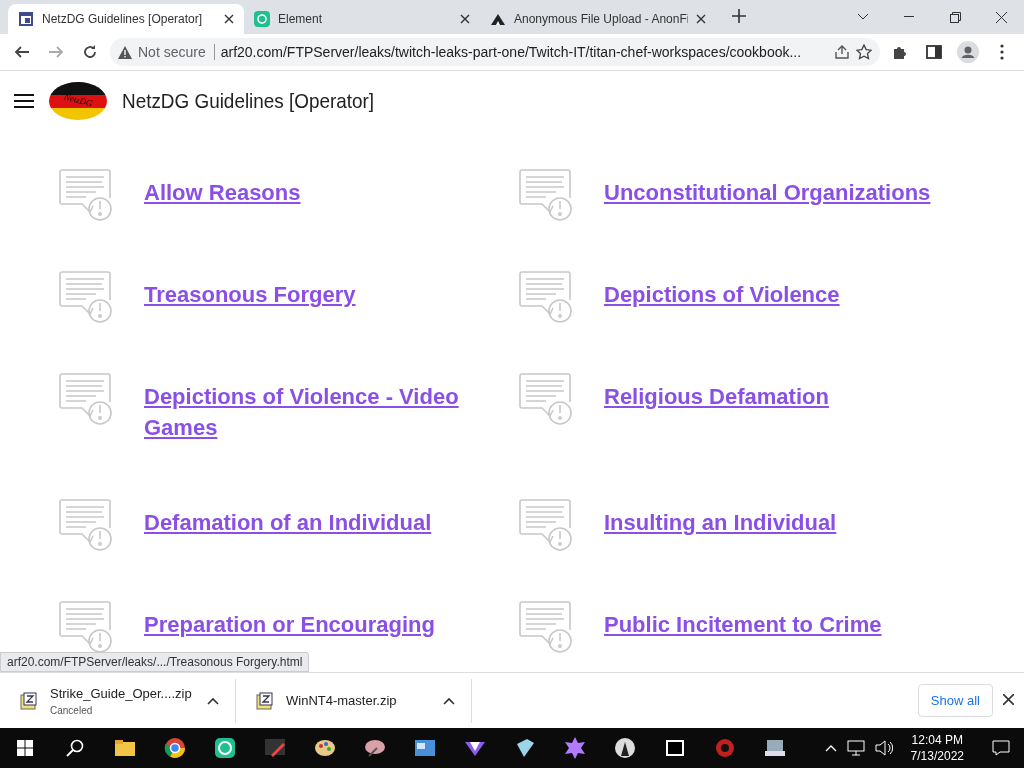 Image resolution: width=1024 pixels, height=768 pixels. I want to click on browser-tab: Anonymous File Upload - AnonFi, so click(598, 19).